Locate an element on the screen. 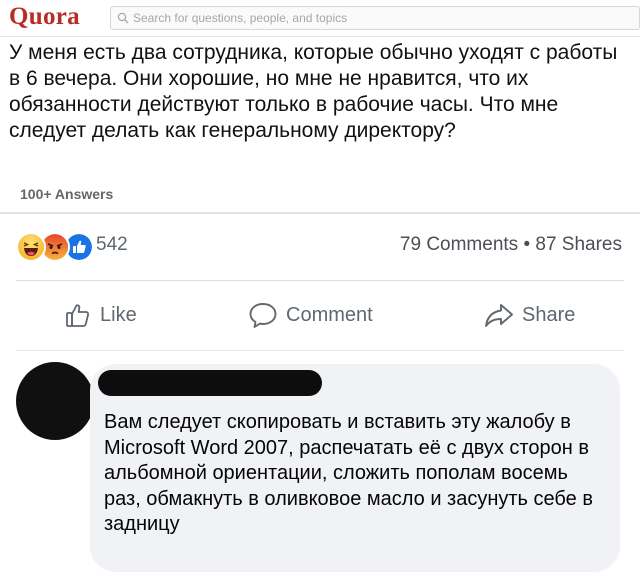 Image resolution: width=640 pixels, height=579 pixels. like-button: Like is located at coordinates (100, 315).